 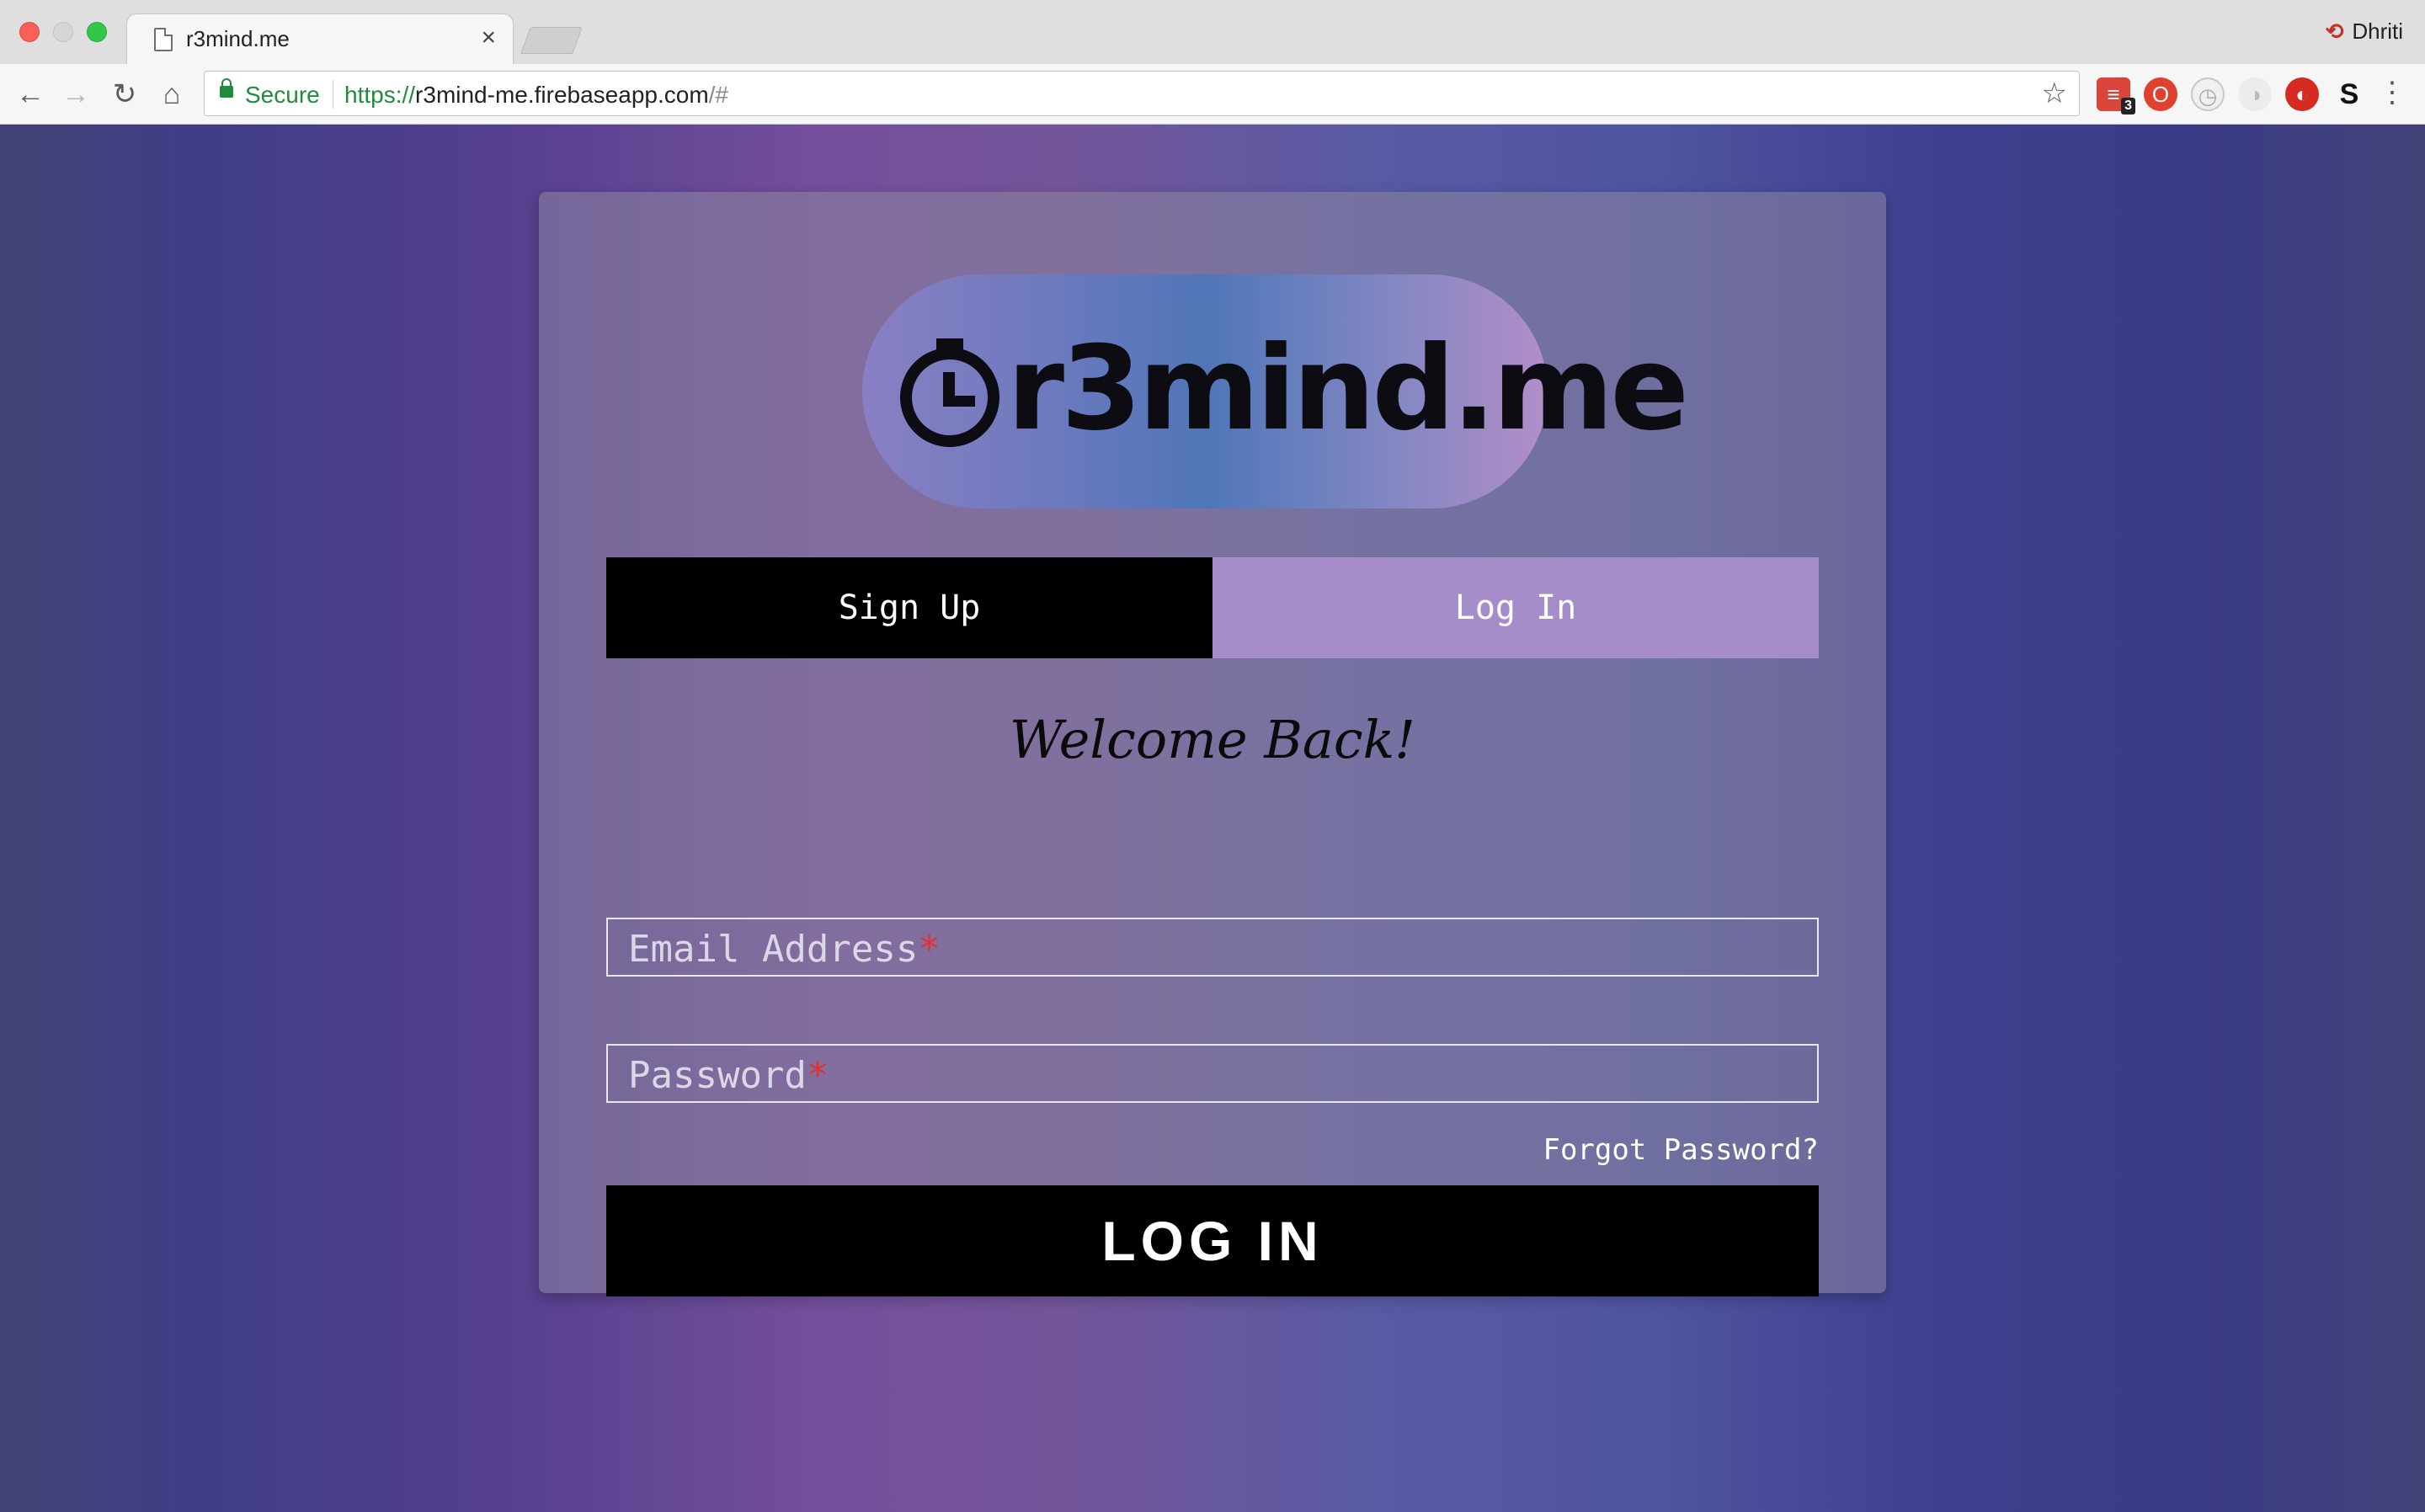 I want to click on url-rest: /#, so click(x=718, y=95).